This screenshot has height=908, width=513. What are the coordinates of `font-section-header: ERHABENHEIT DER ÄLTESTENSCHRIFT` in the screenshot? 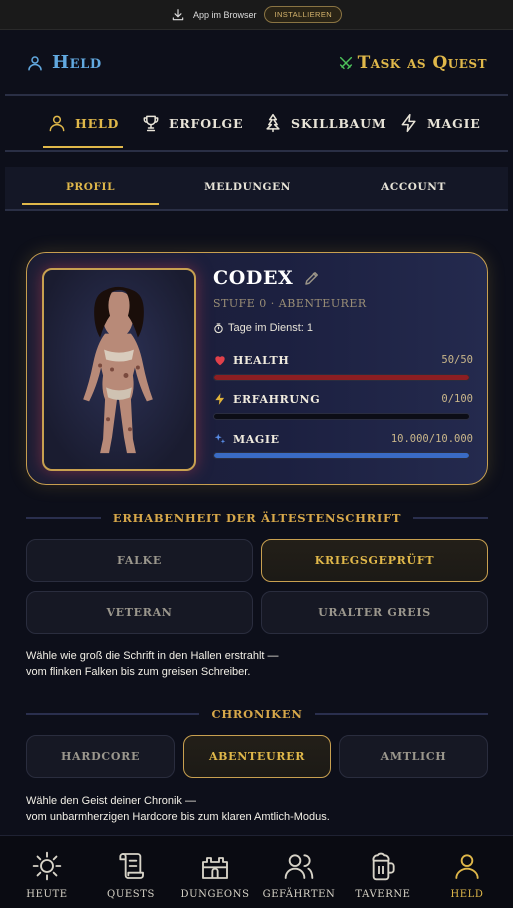 It's located at (257, 518).